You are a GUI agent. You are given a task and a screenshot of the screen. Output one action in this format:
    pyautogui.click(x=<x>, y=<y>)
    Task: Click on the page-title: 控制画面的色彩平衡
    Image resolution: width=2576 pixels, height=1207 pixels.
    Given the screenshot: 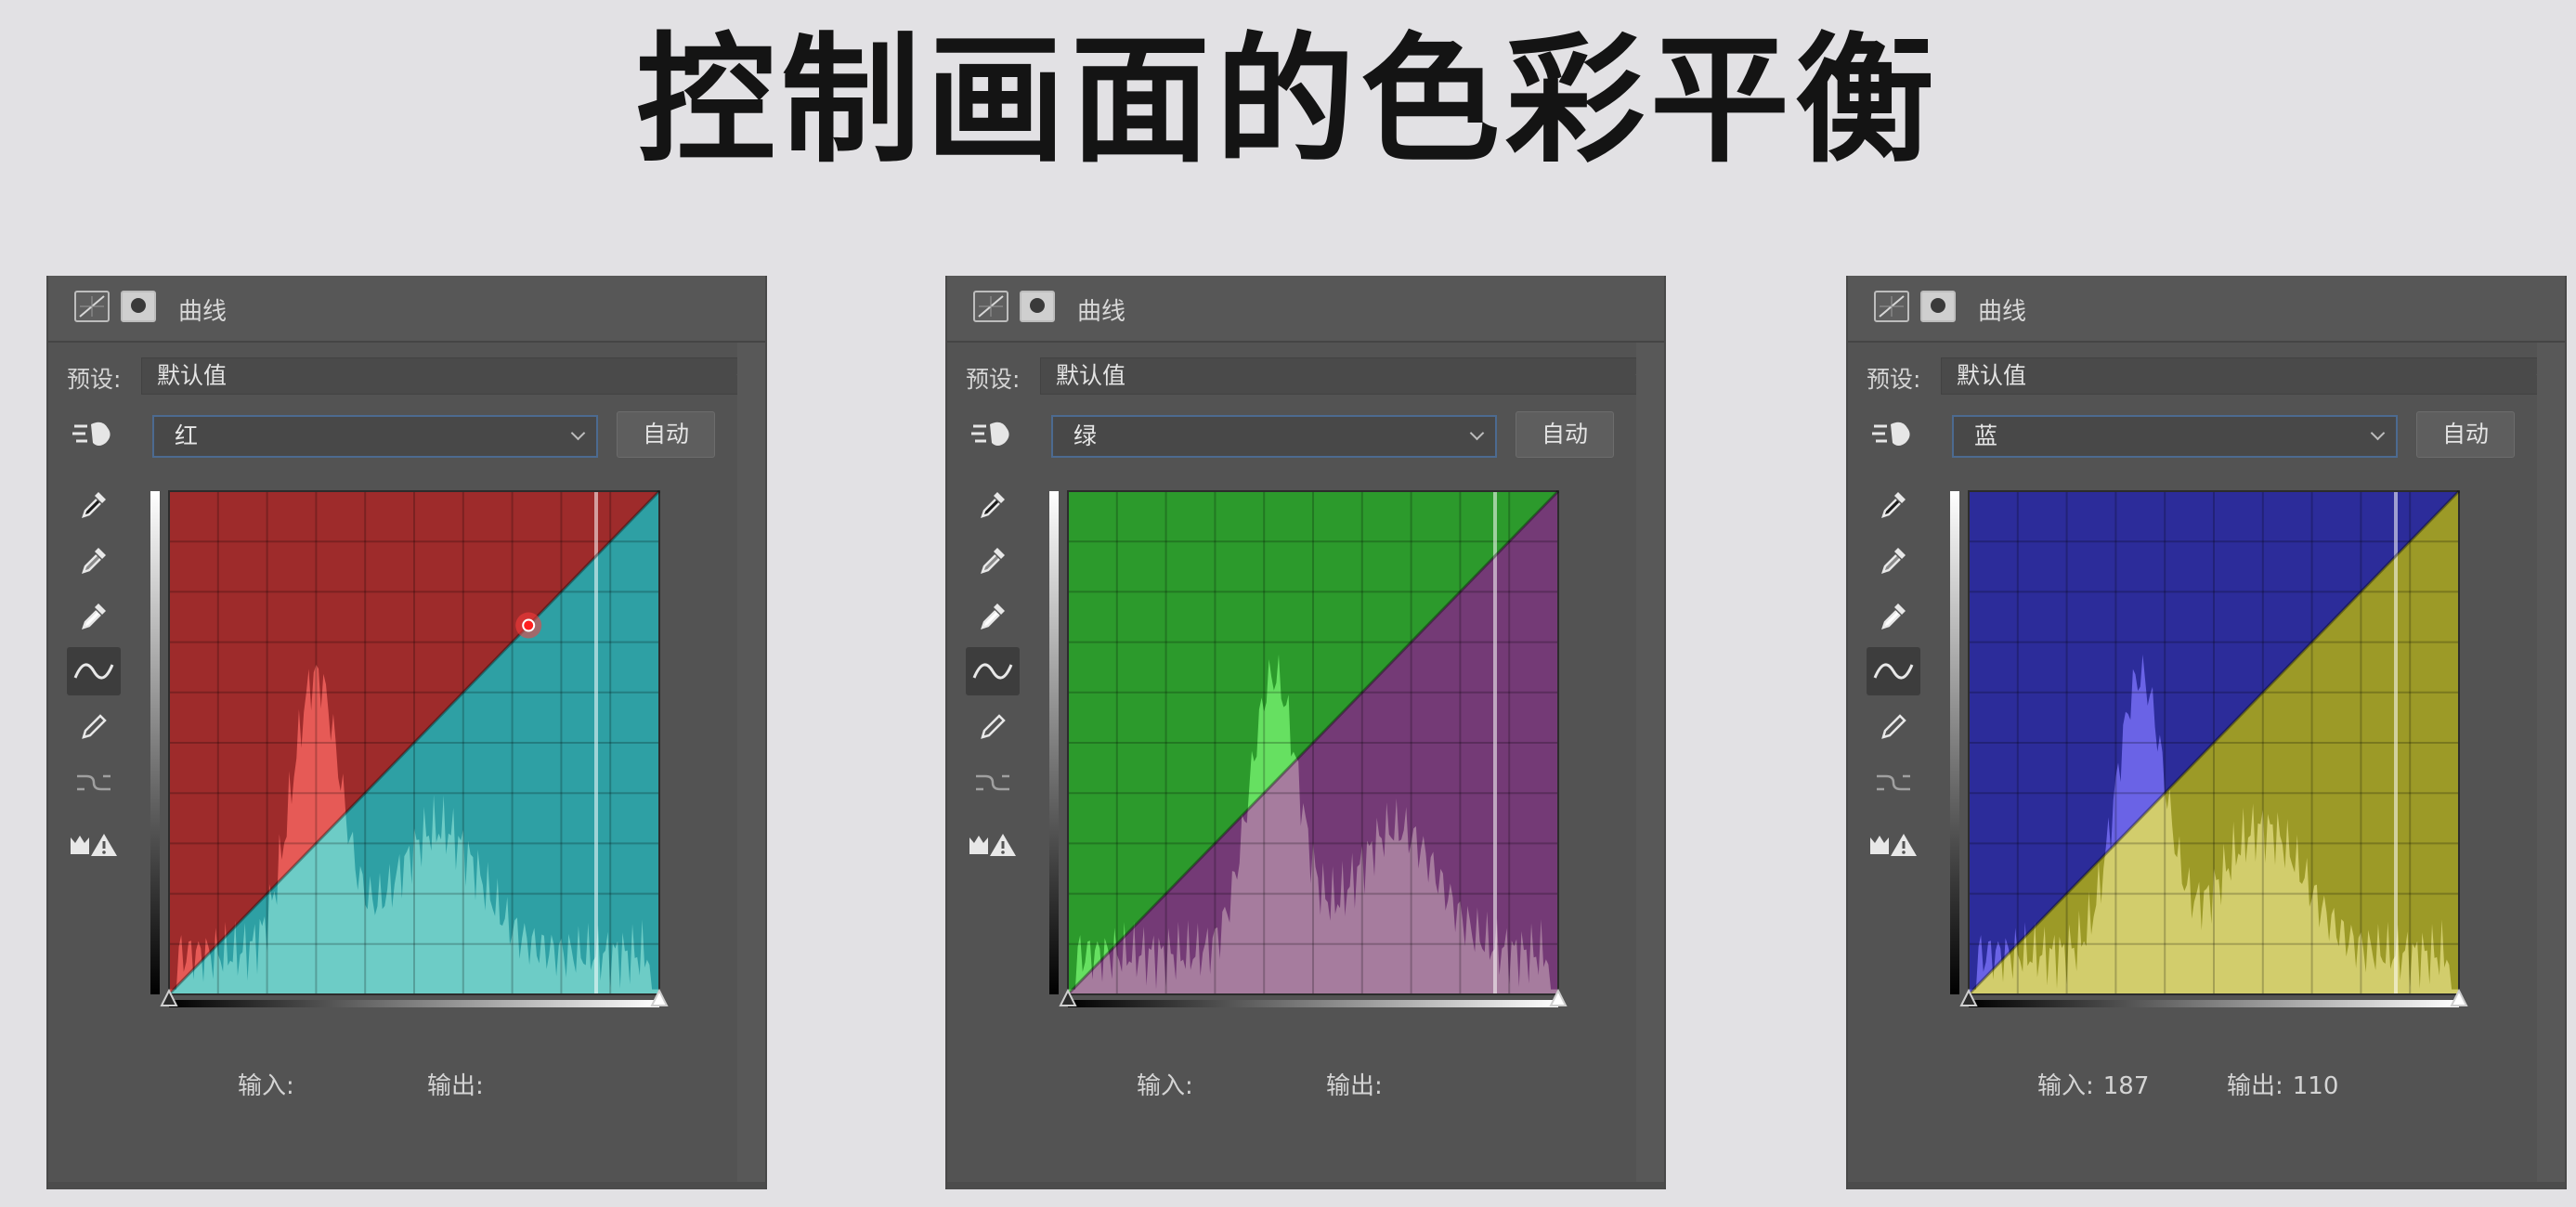 What is the action you would take?
    pyautogui.click(x=1287, y=100)
    